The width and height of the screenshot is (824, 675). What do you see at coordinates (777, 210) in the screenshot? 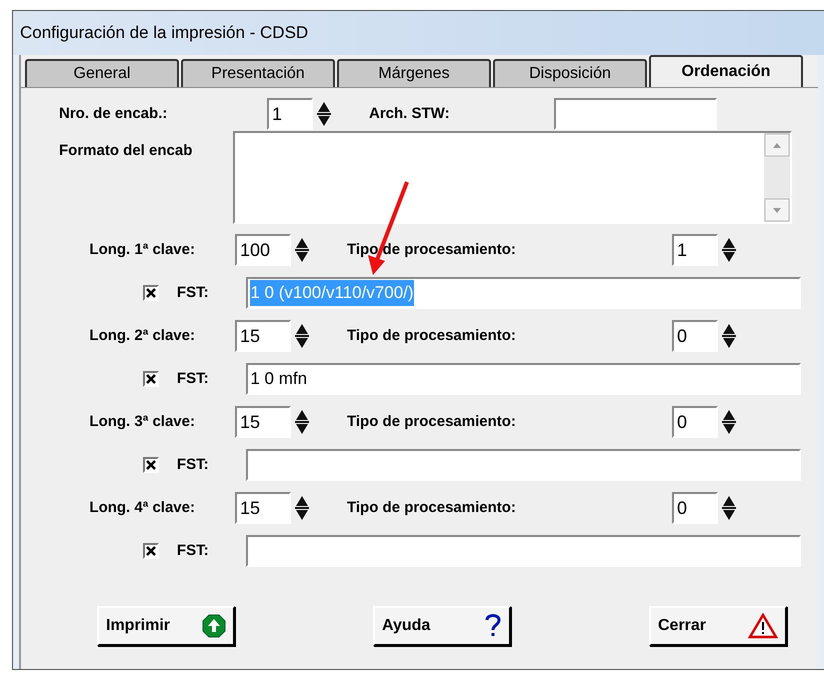
I see `scroll-down-icon` at bounding box center [777, 210].